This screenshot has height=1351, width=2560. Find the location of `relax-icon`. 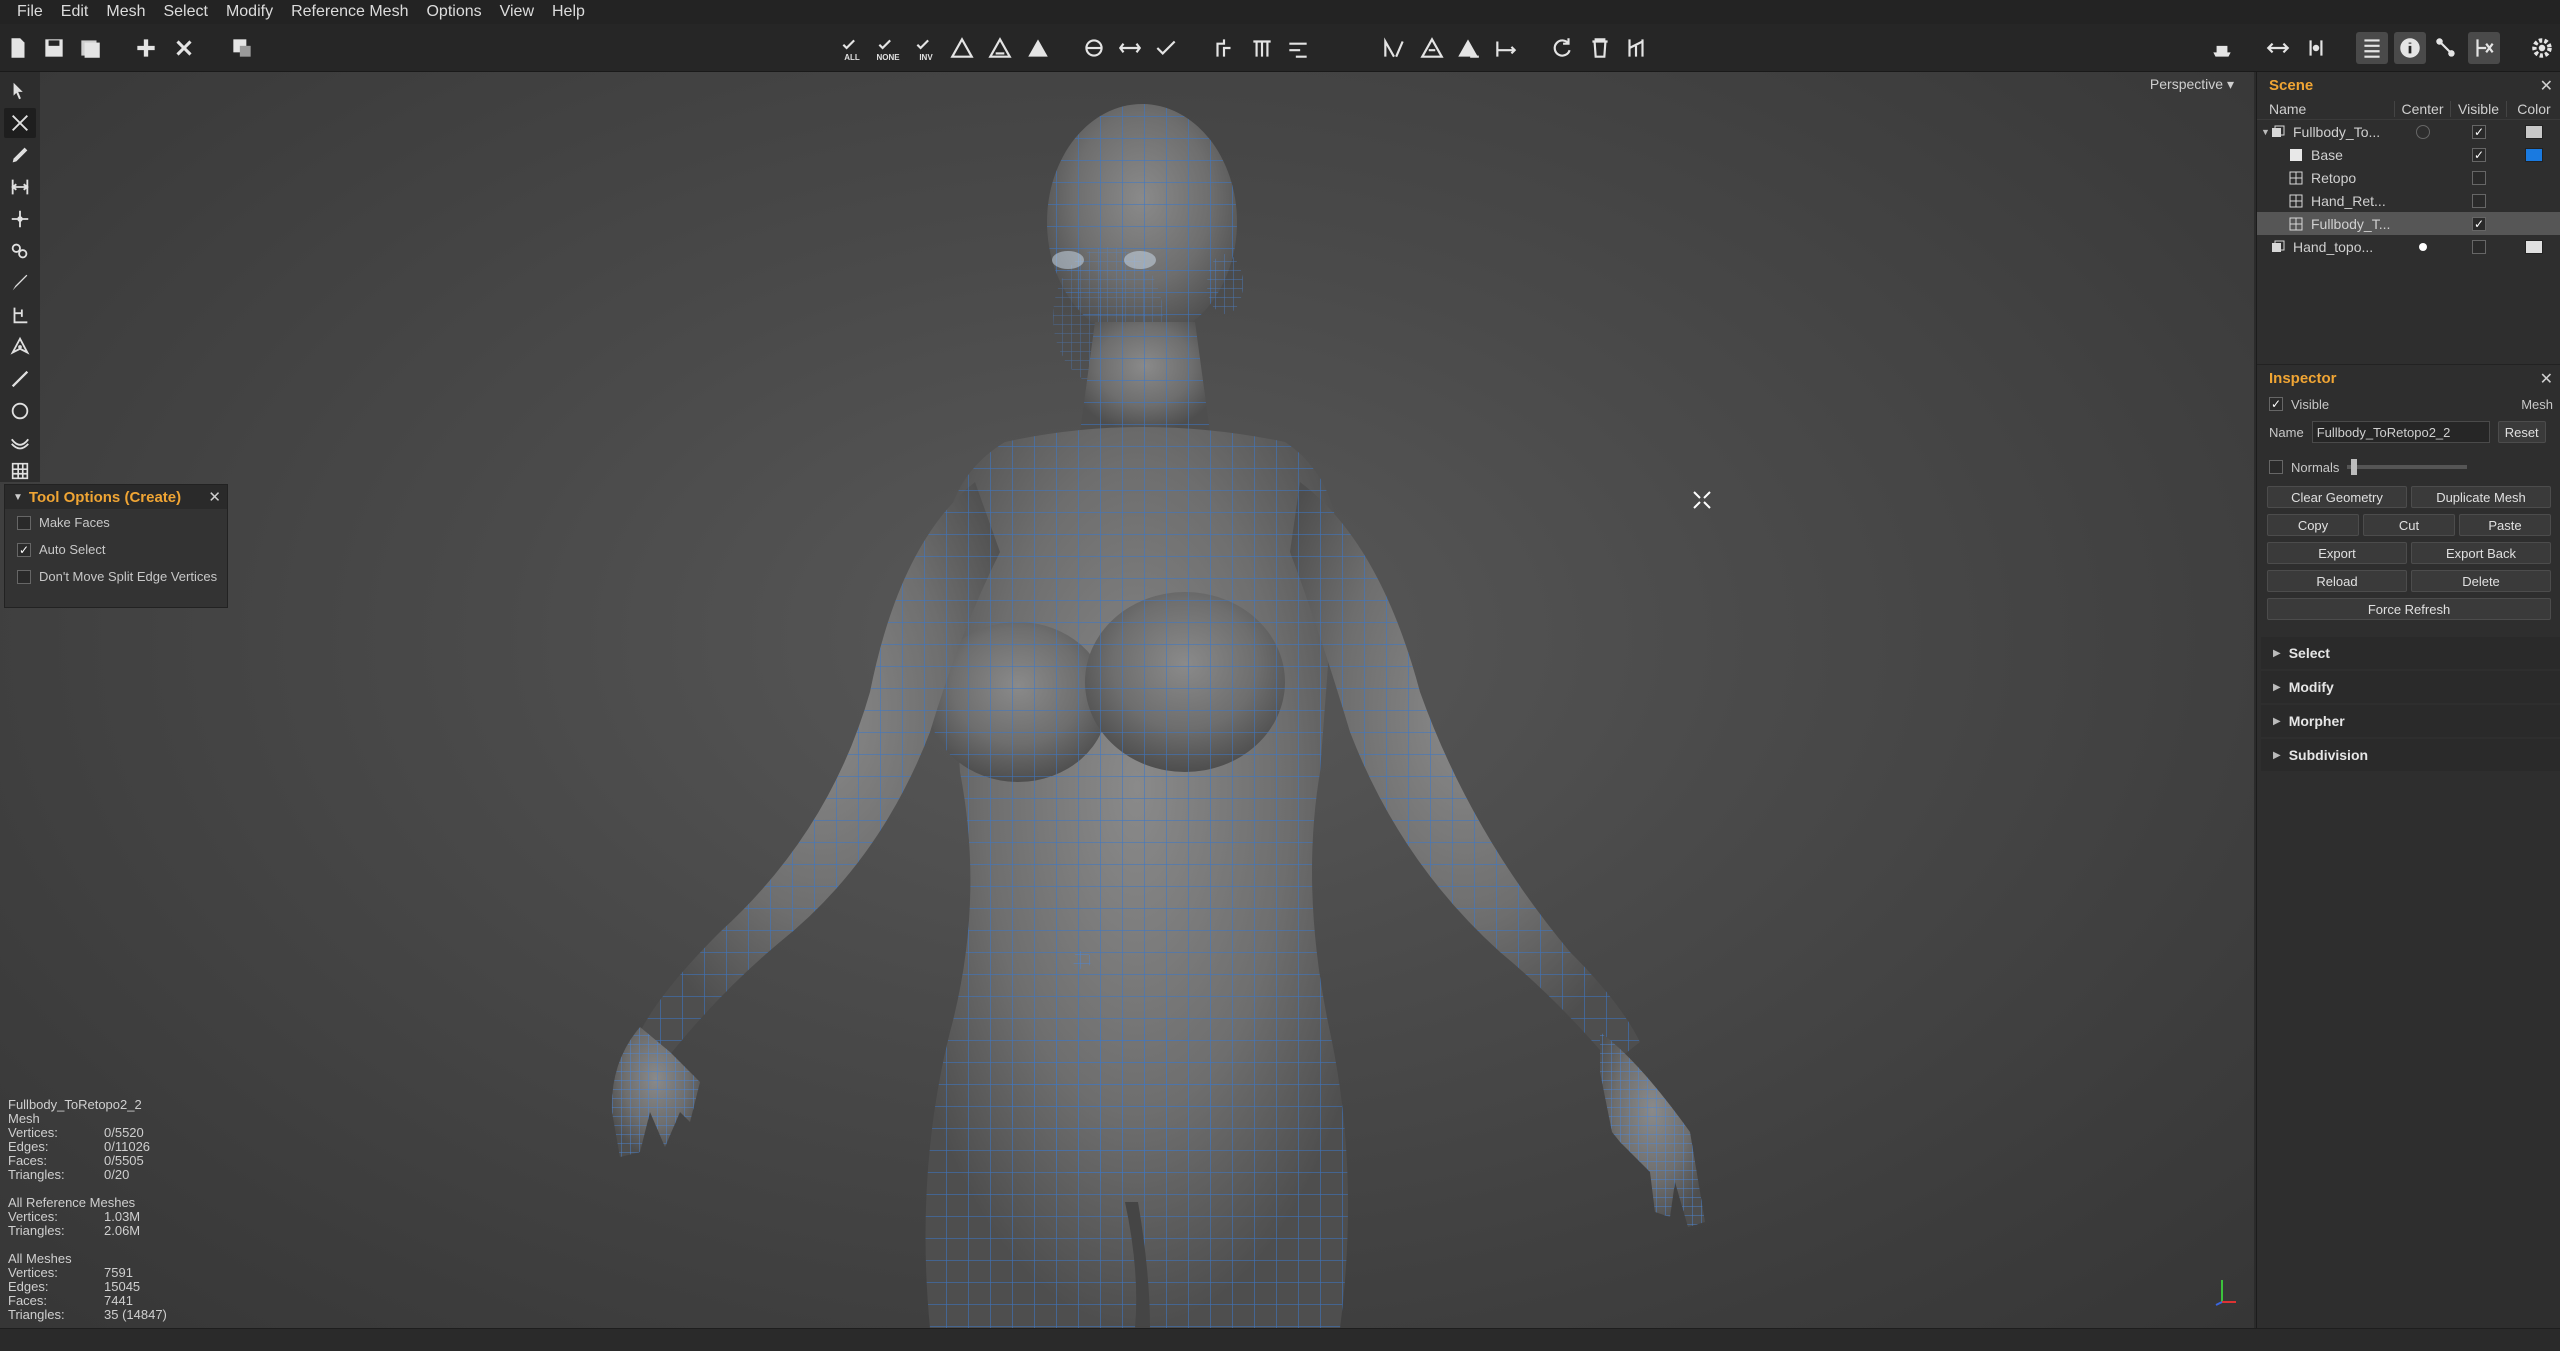

relax-icon is located at coordinates (1506, 48).